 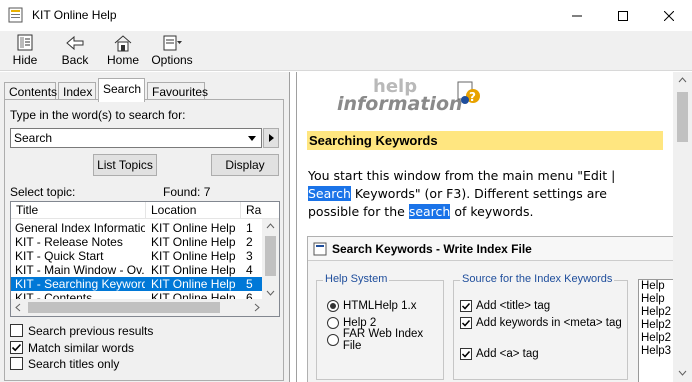 I want to click on list-topics-button: List Topics, so click(x=125, y=165).